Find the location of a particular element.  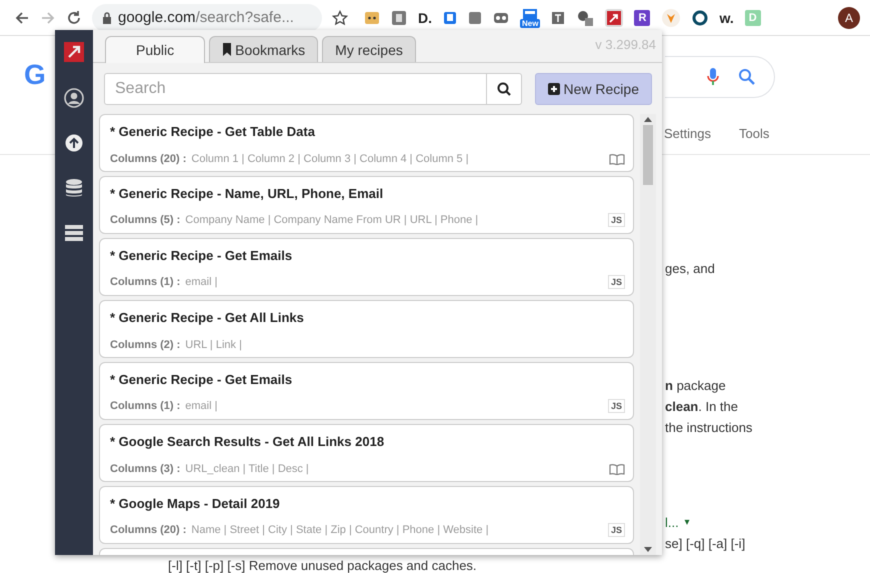

tab: Public is located at coordinates (155, 49).